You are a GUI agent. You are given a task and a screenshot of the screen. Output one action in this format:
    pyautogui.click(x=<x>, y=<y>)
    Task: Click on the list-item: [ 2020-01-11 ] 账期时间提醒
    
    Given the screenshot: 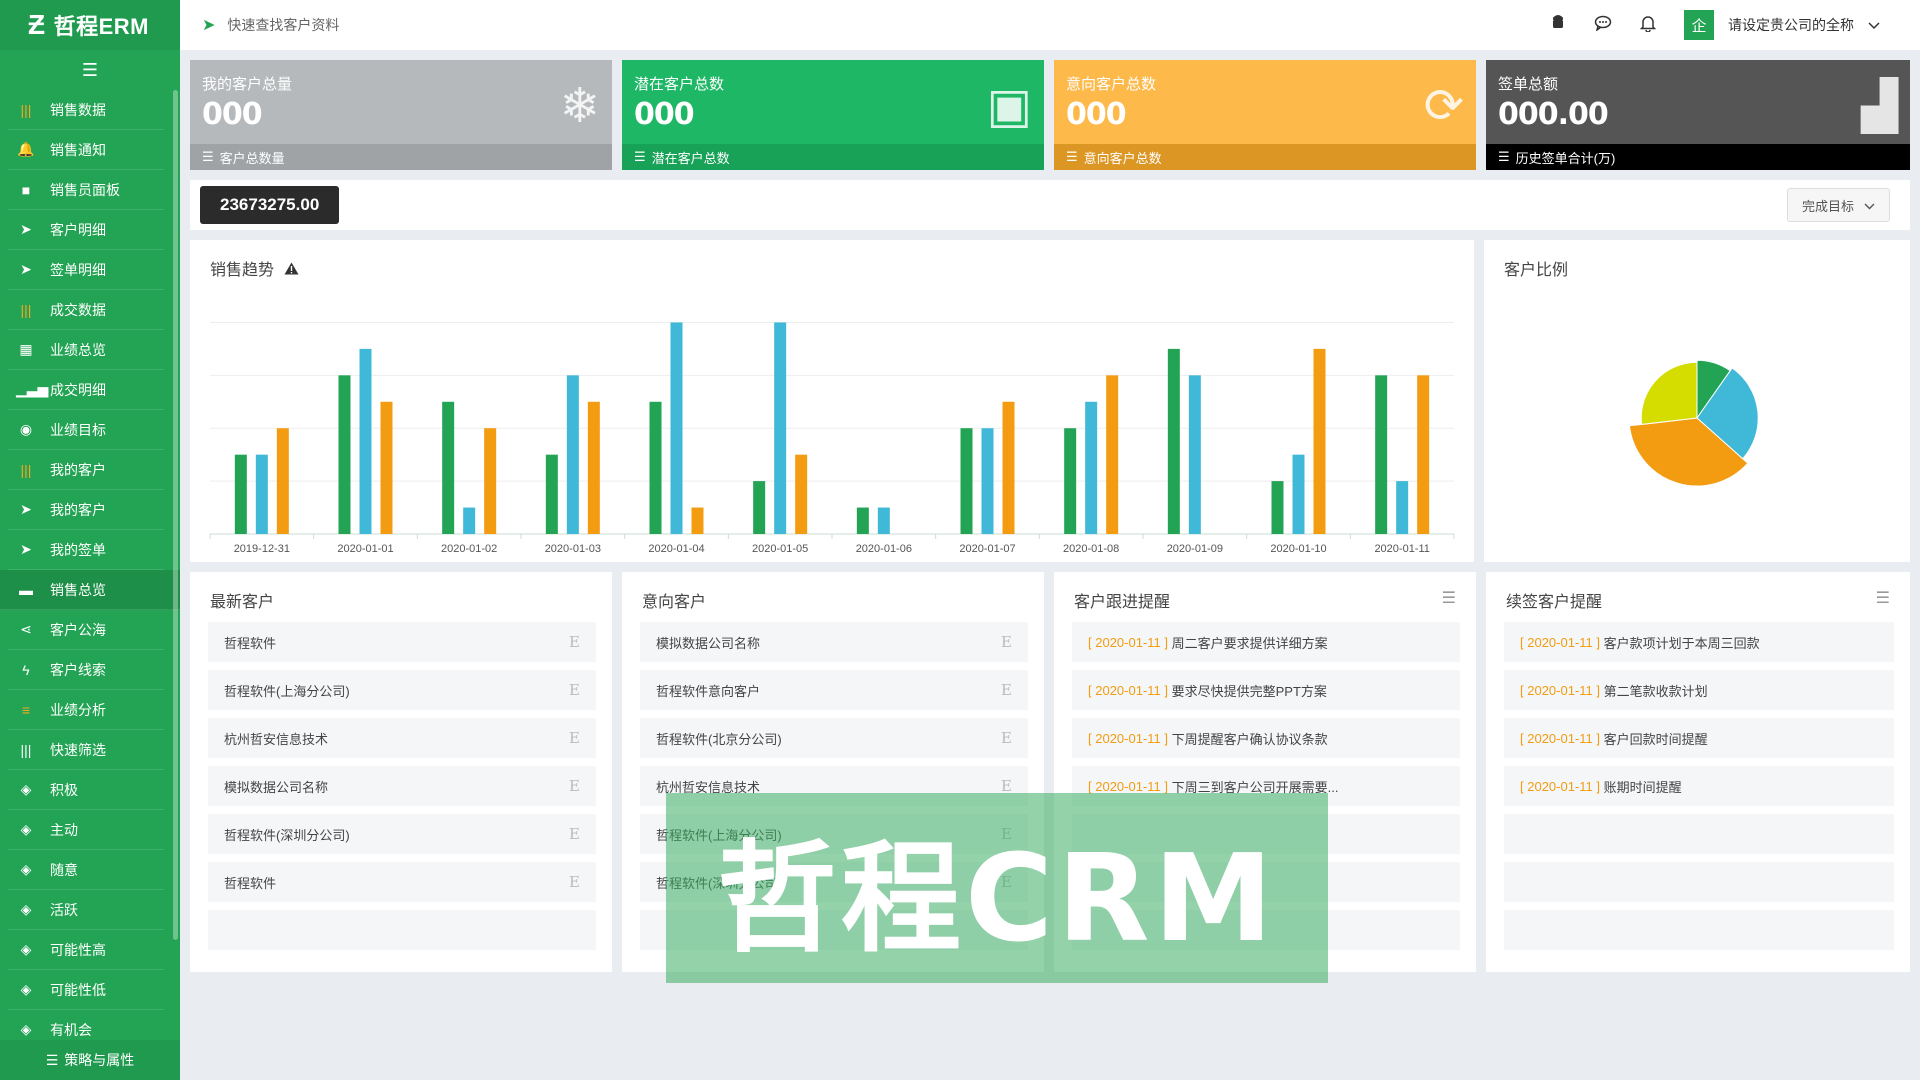 What is the action you would take?
    pyautogui.click(x=1699, y=786)
    